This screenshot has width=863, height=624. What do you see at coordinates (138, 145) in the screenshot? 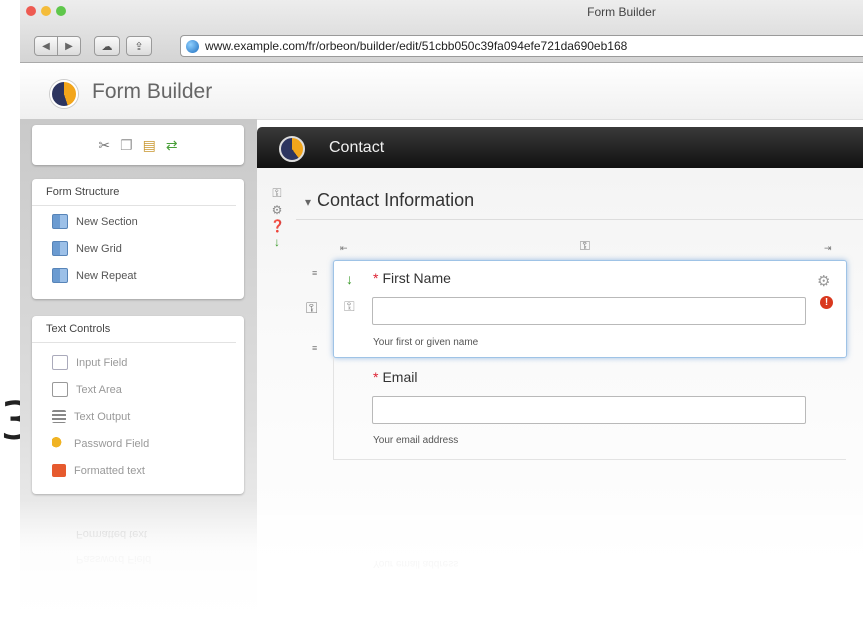
I see `clipboard-toolbar: ✂ ❐ ▤ ⇄` at bounding box center [138, 145].